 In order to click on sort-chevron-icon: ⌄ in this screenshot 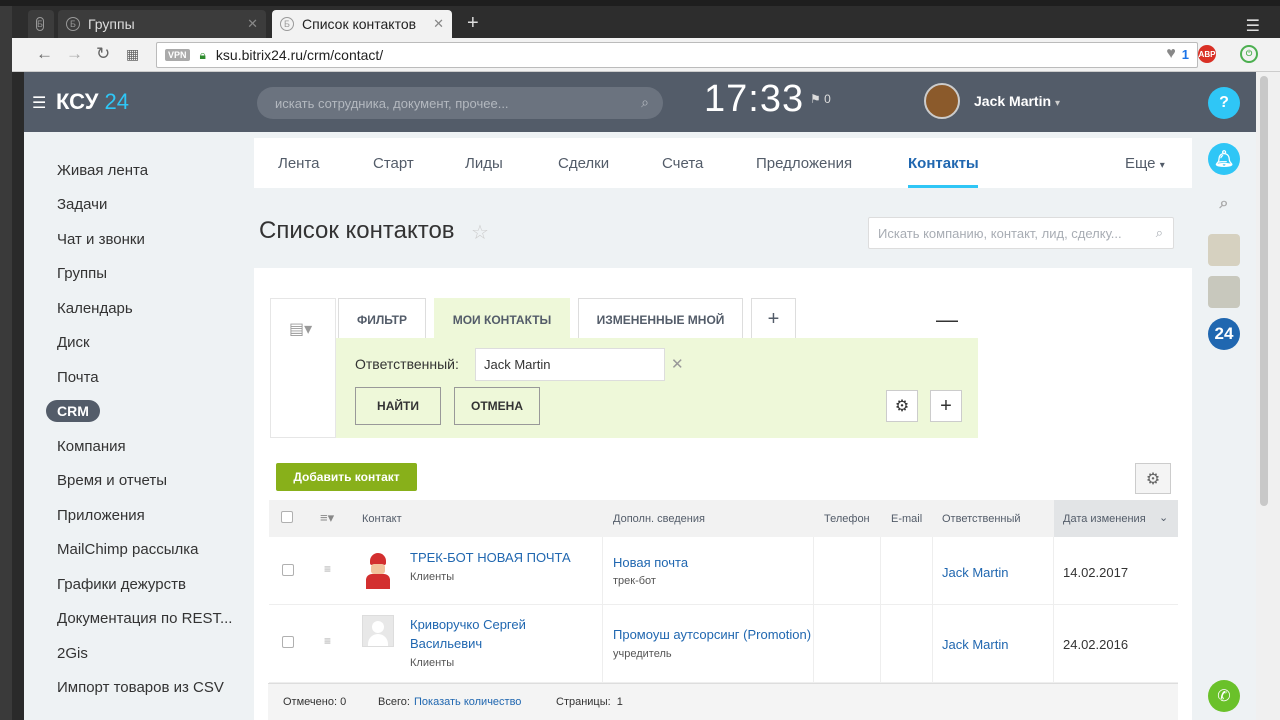, I will do `click(1163, 517)`.